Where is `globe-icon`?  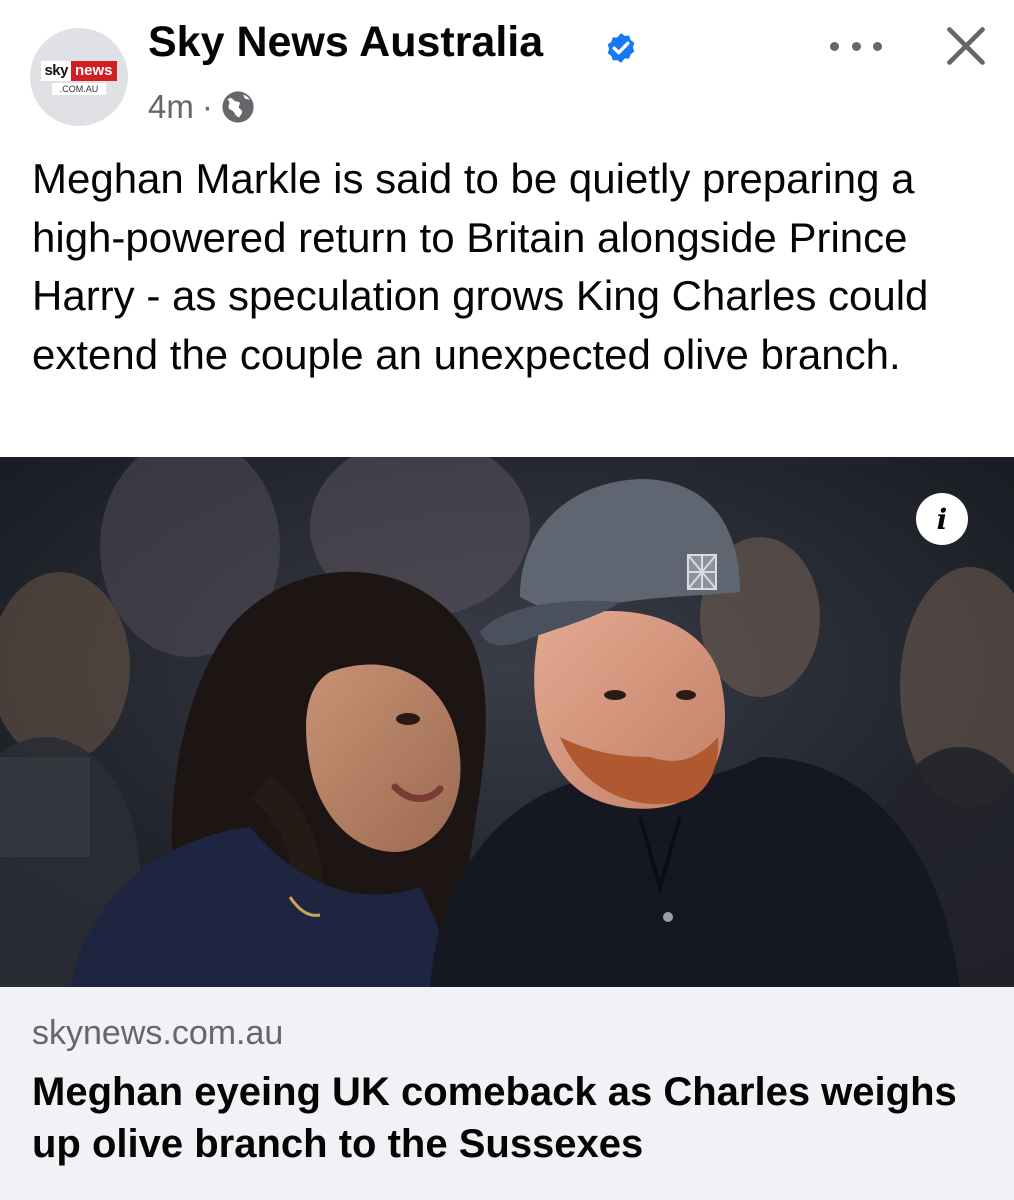
globe-icon is located at coordinates (238, 107).